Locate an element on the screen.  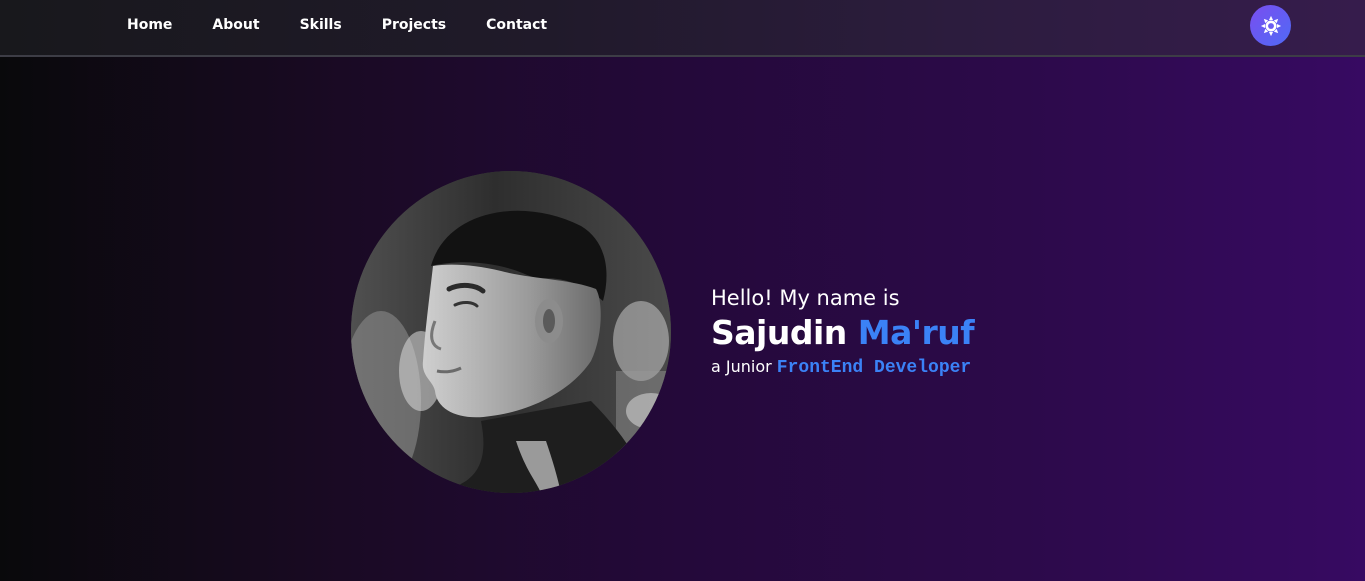
nav-link-home: Home is located at coordinates (149, 25).